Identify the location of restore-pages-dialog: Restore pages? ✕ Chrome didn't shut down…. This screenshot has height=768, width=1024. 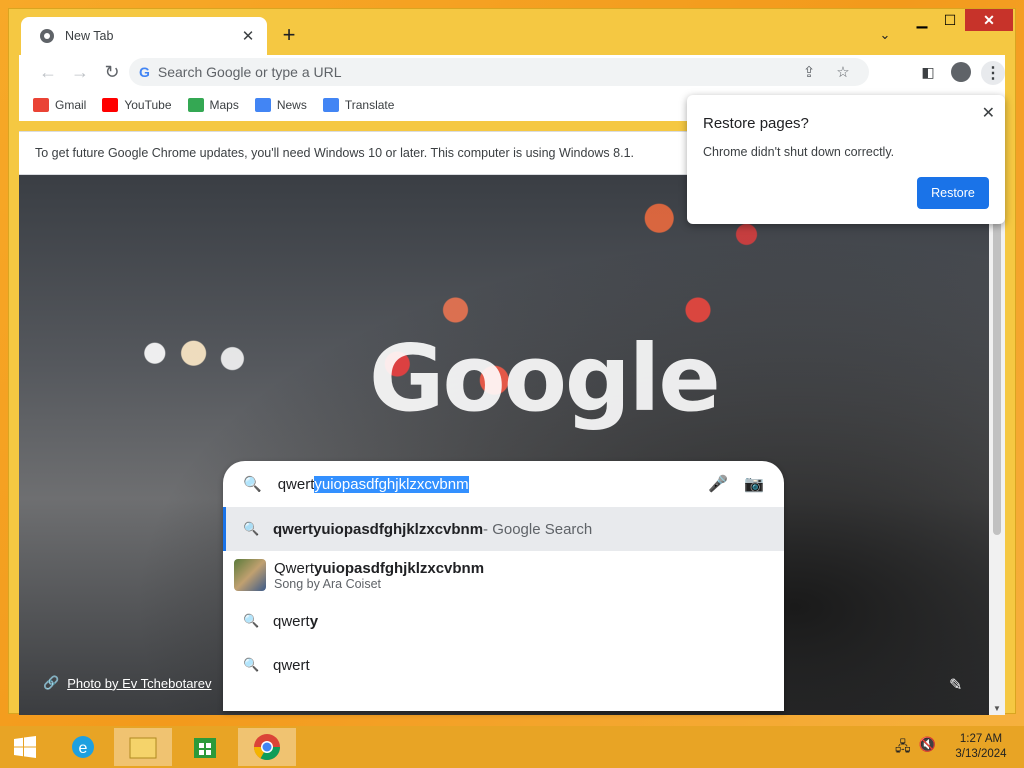
(846, 159).